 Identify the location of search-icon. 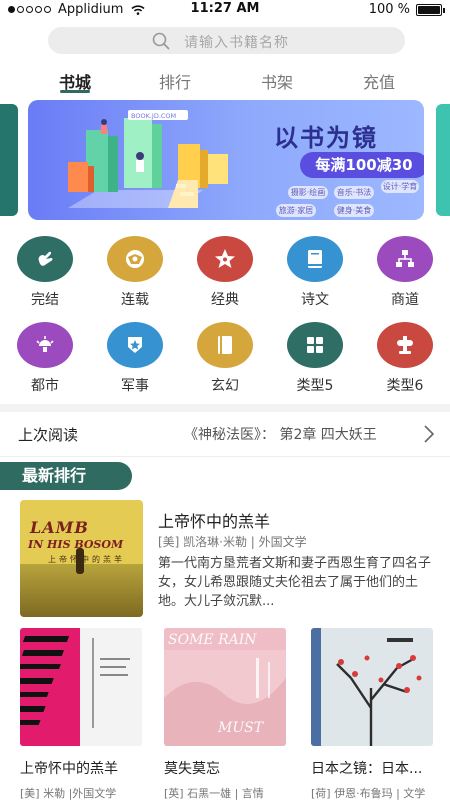
(161, 41).